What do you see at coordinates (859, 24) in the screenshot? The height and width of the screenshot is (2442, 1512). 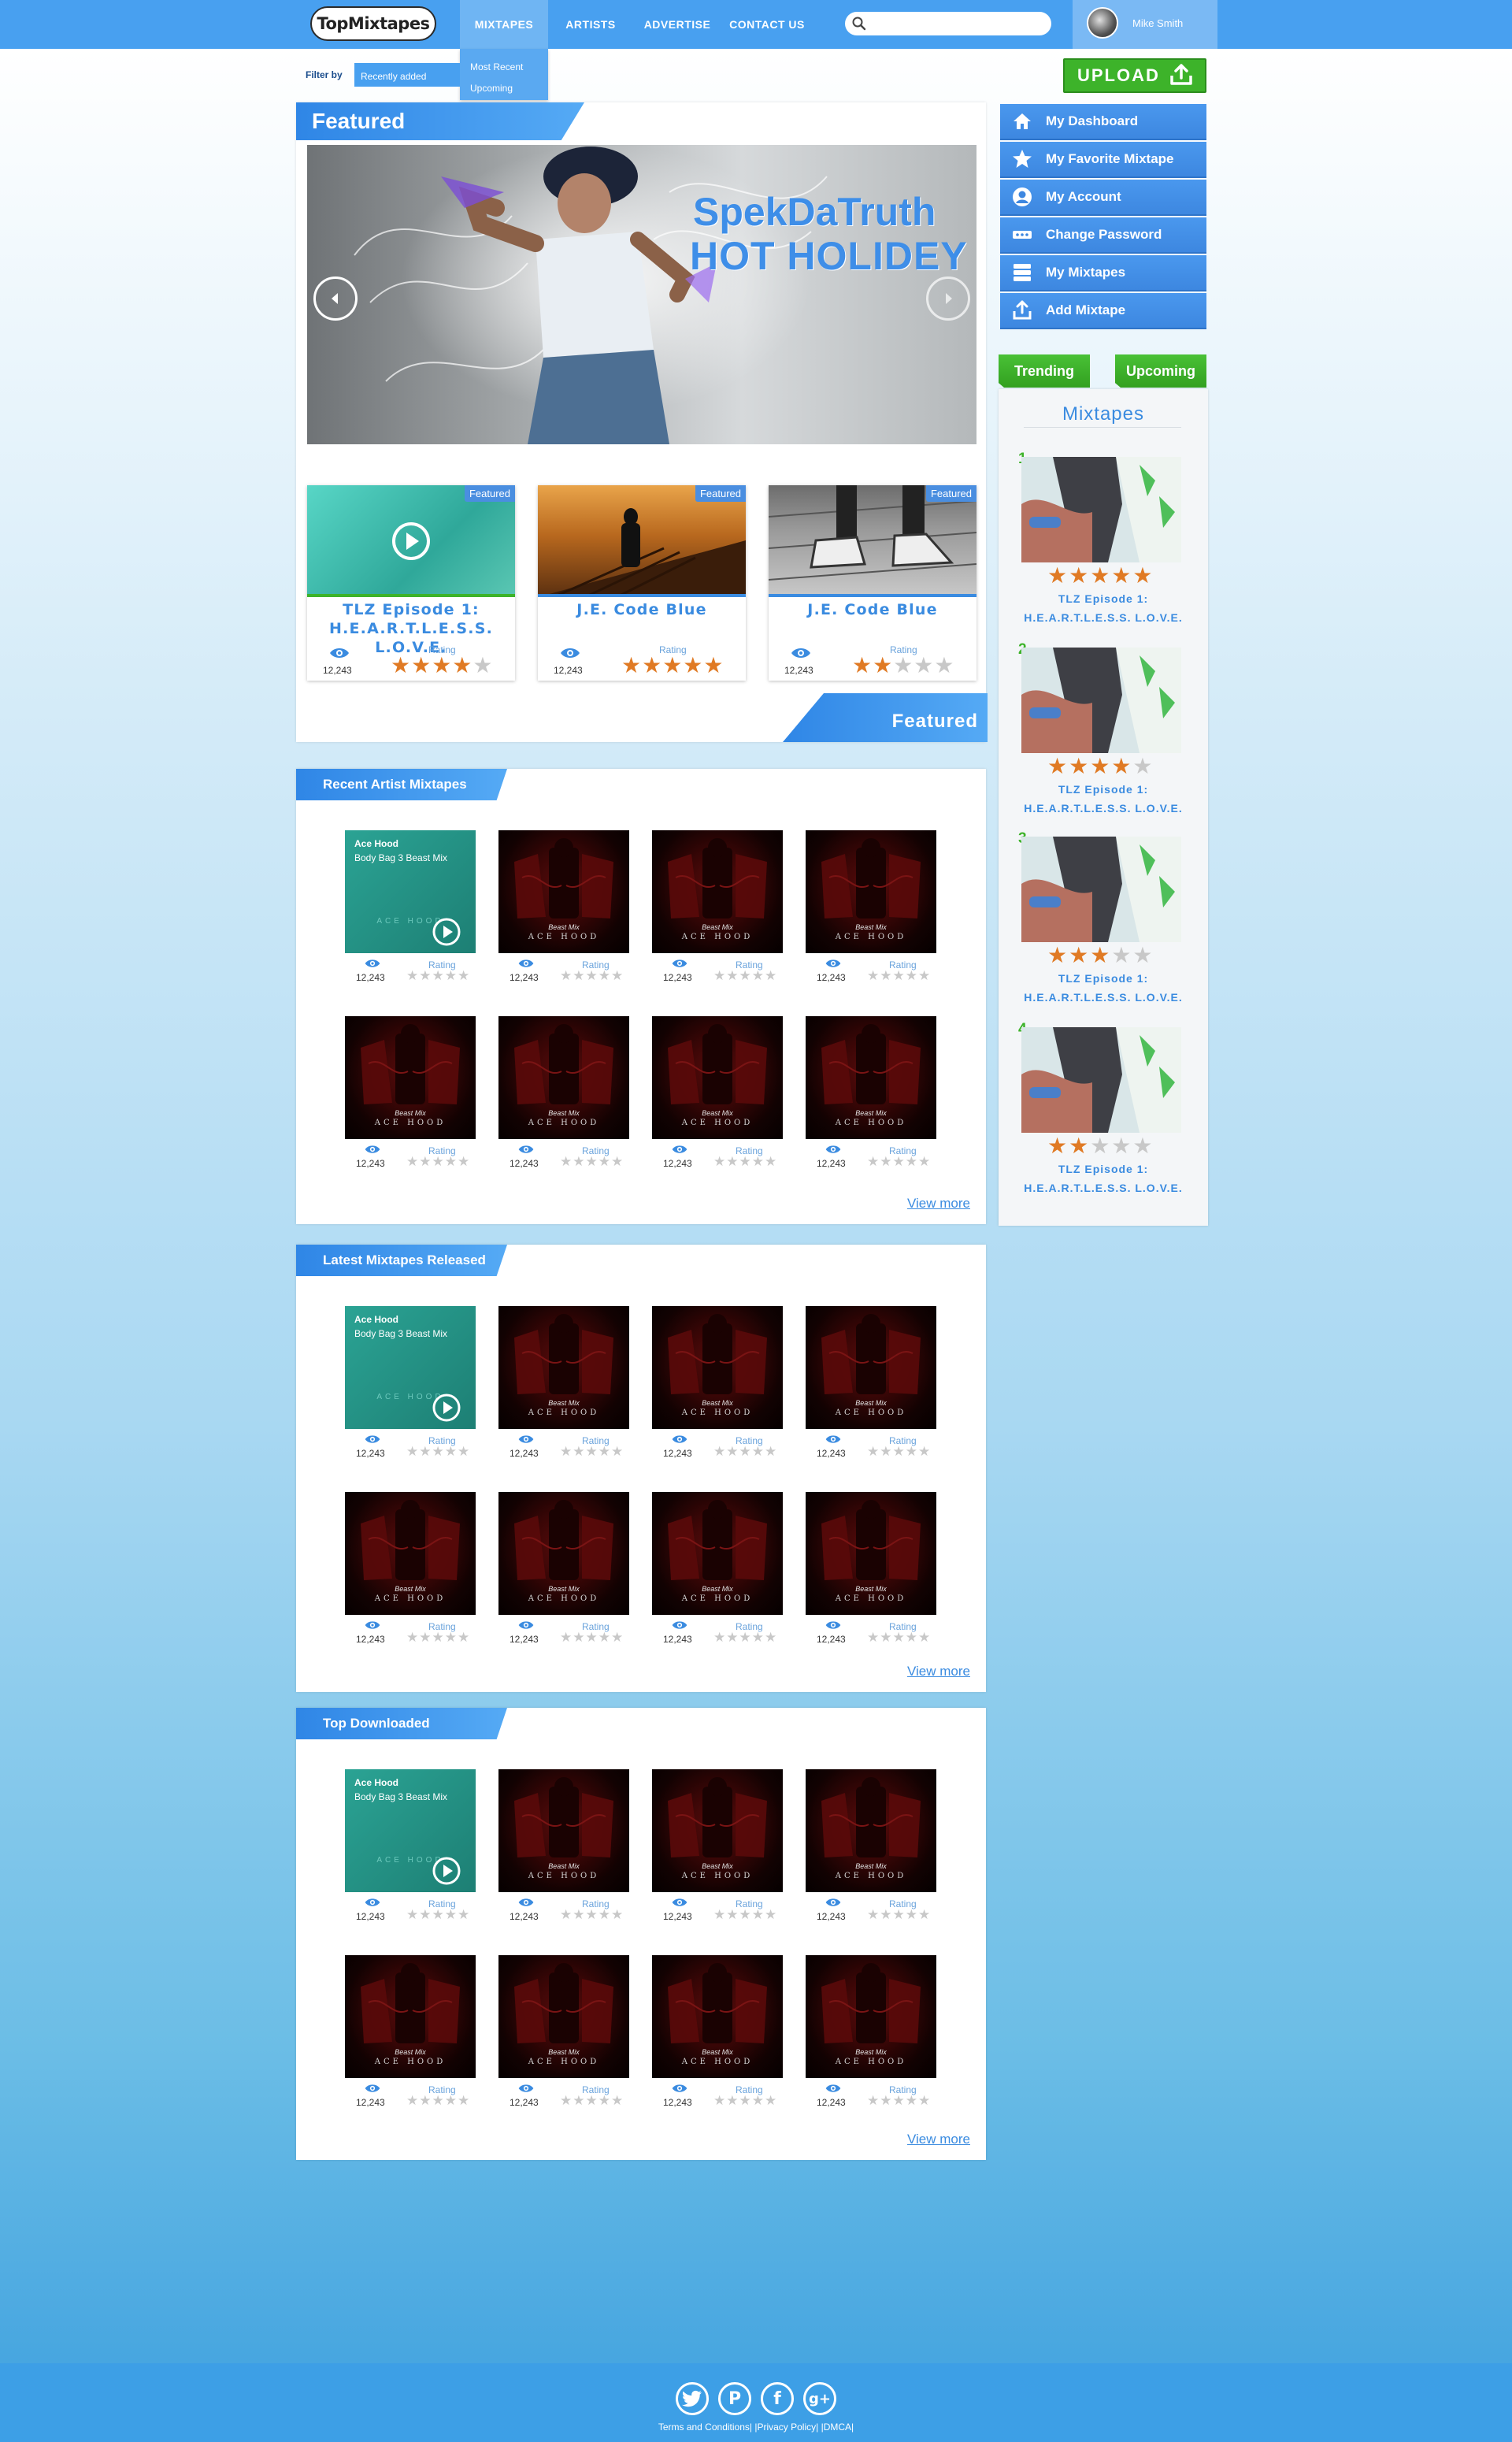 I see `search-icon` at bounding box center [859, 24].